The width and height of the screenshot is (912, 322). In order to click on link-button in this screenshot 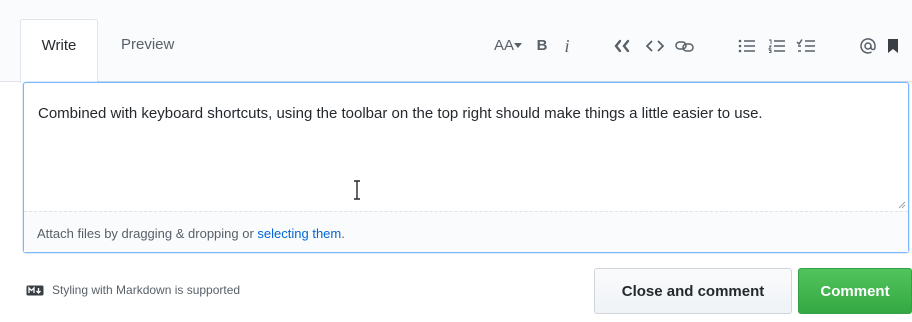, I will do `click(685, 46)`.